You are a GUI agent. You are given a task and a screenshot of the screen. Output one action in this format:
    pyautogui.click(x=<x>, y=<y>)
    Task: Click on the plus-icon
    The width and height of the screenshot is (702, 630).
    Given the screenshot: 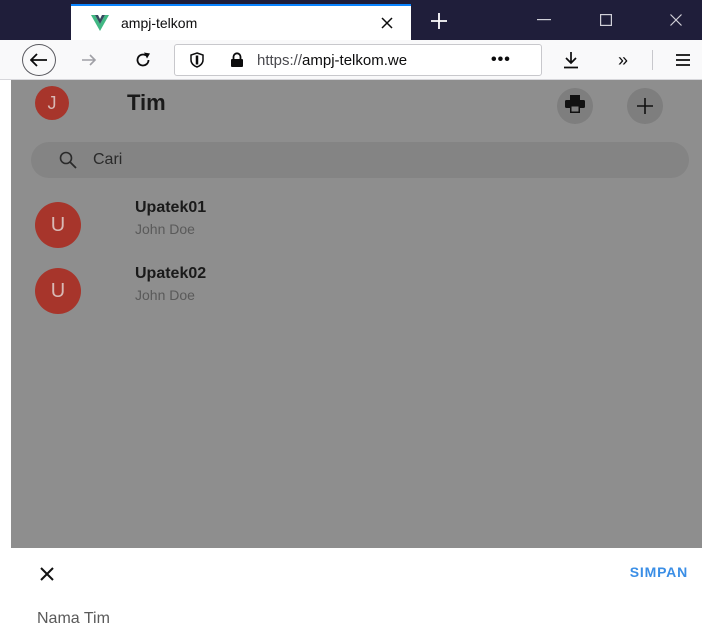 What is the action you would take?
    pyautogui.click(x=645, y=106)
    